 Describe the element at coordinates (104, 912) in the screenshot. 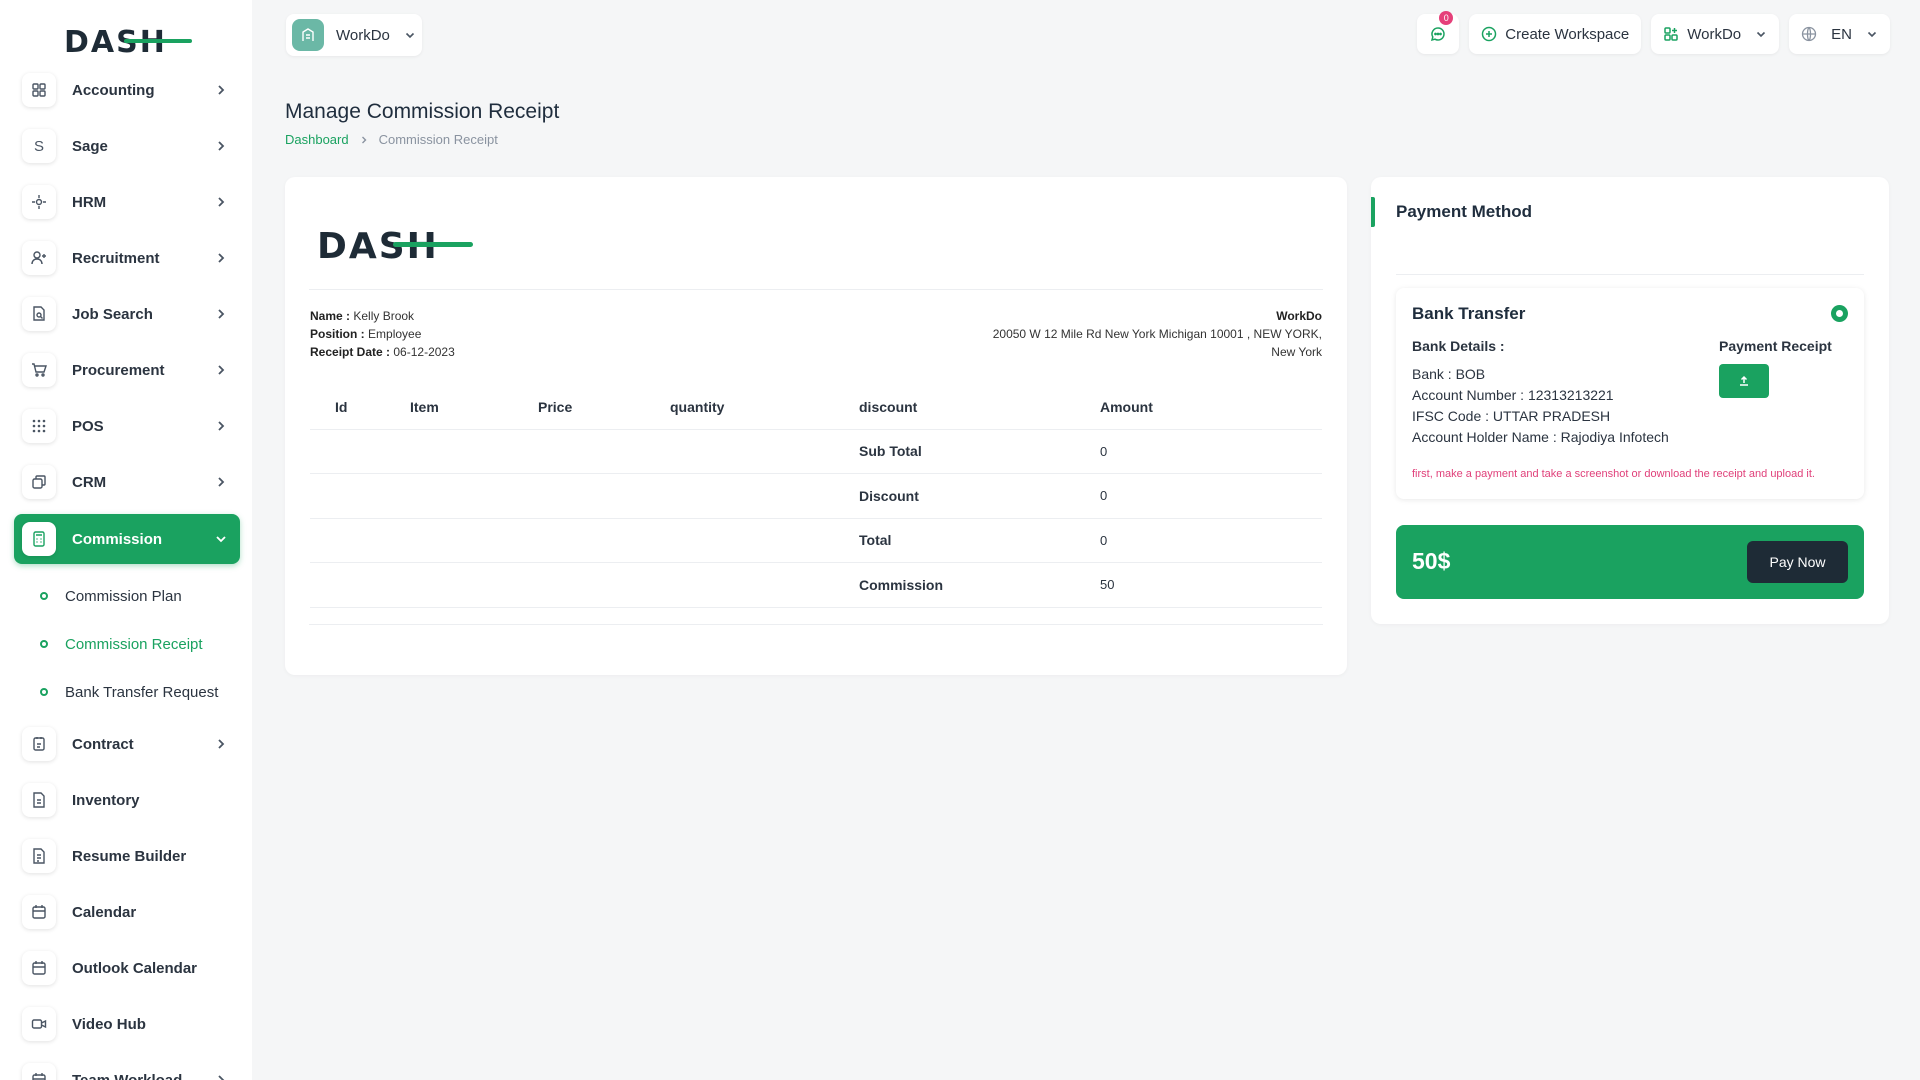

I see `sidebar-item-label: Calendar` at that location.